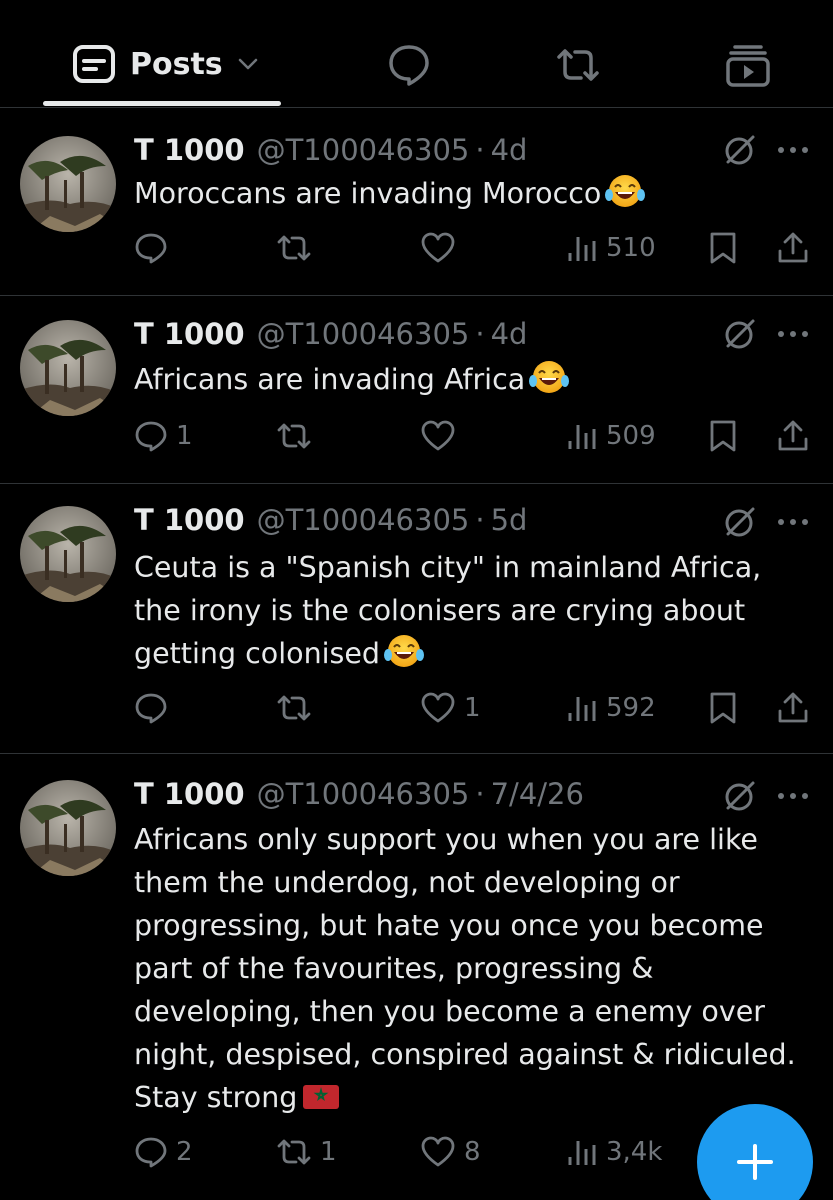 The height and width of the screenshot is (1200, 833). I want to click on views-button: 3,4k, so click(614, 1152).